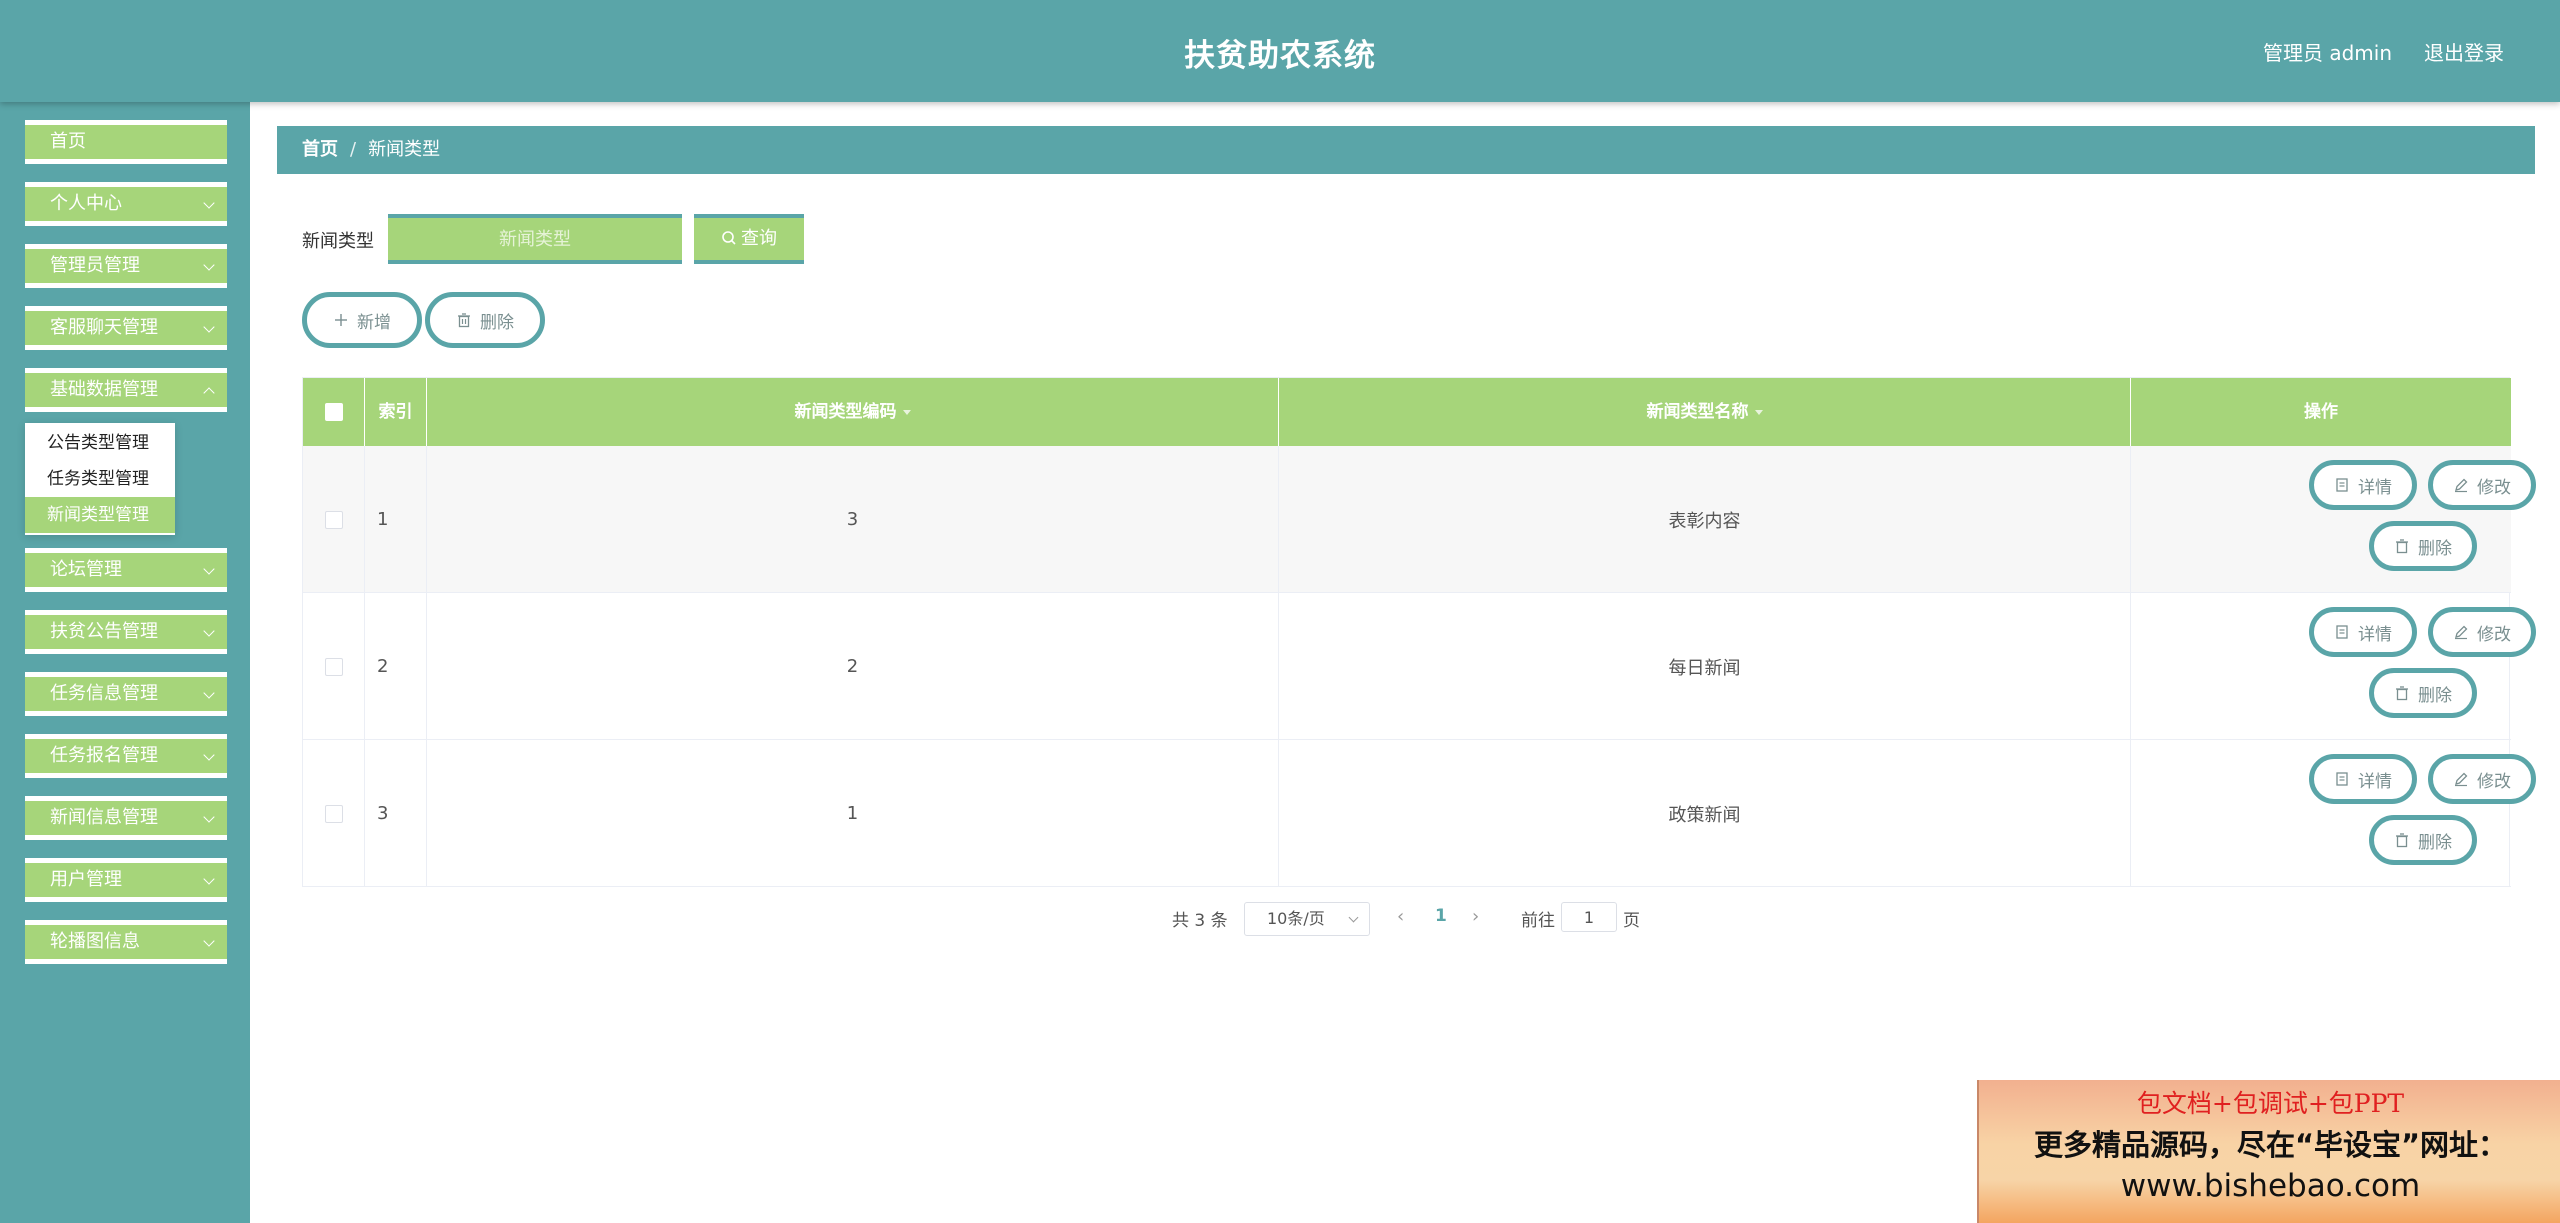  What do you see at coordinates (2270, 1103) in the screenshot?
I see `promo-line-1: 包文档+包调试+包PPT` at bounding box center [2270, 1103].